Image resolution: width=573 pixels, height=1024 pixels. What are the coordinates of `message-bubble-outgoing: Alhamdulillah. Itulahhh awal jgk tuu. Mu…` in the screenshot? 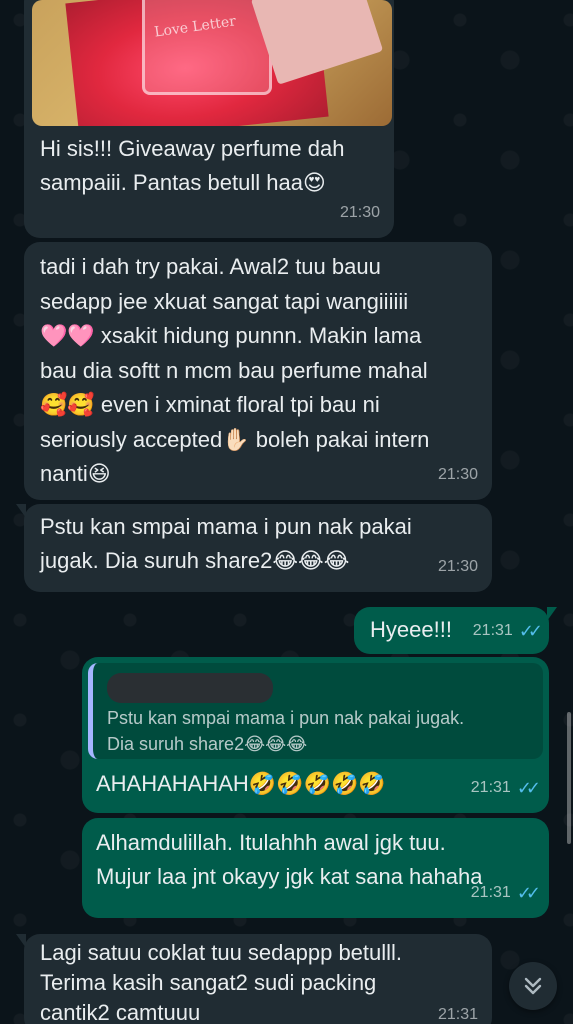 It's located at (315, 868).